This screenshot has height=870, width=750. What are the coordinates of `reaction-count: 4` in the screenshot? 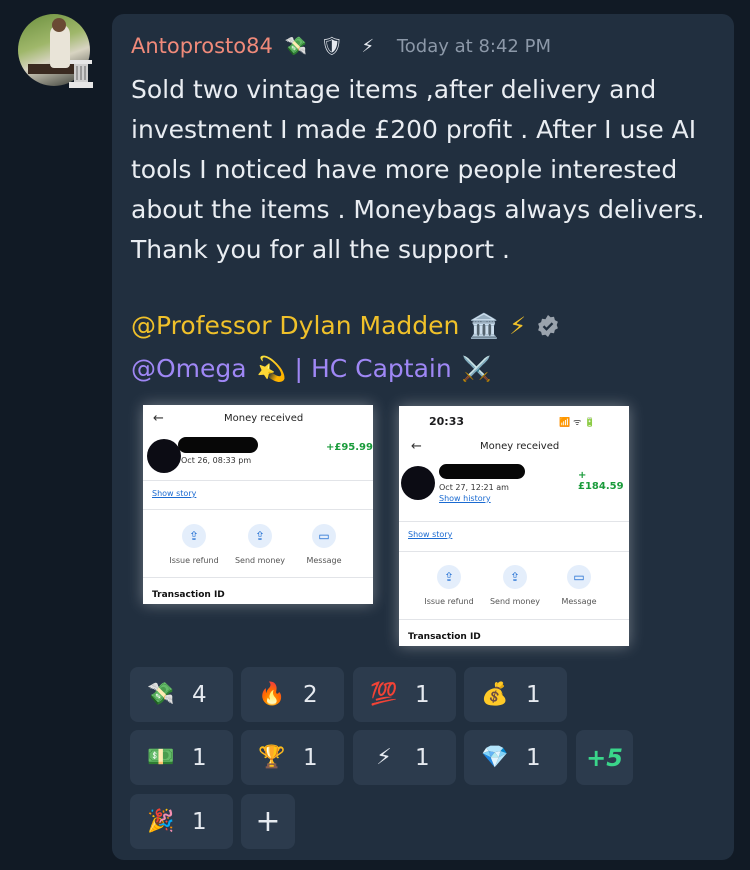 It's located at (199, 694).